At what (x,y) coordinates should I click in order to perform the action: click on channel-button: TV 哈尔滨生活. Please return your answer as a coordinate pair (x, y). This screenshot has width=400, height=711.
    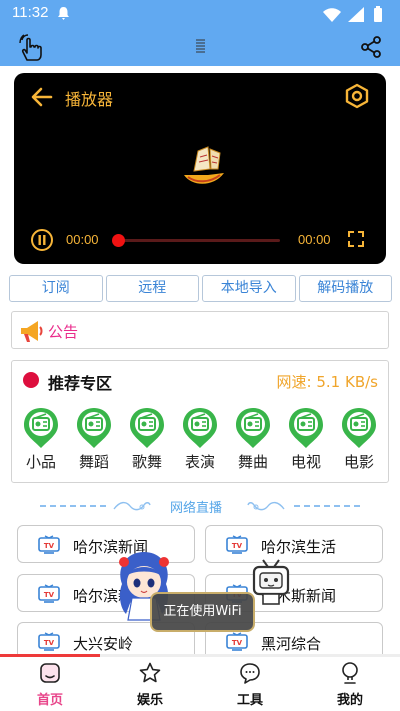
    Looking at the image, I should click on (294, 544).